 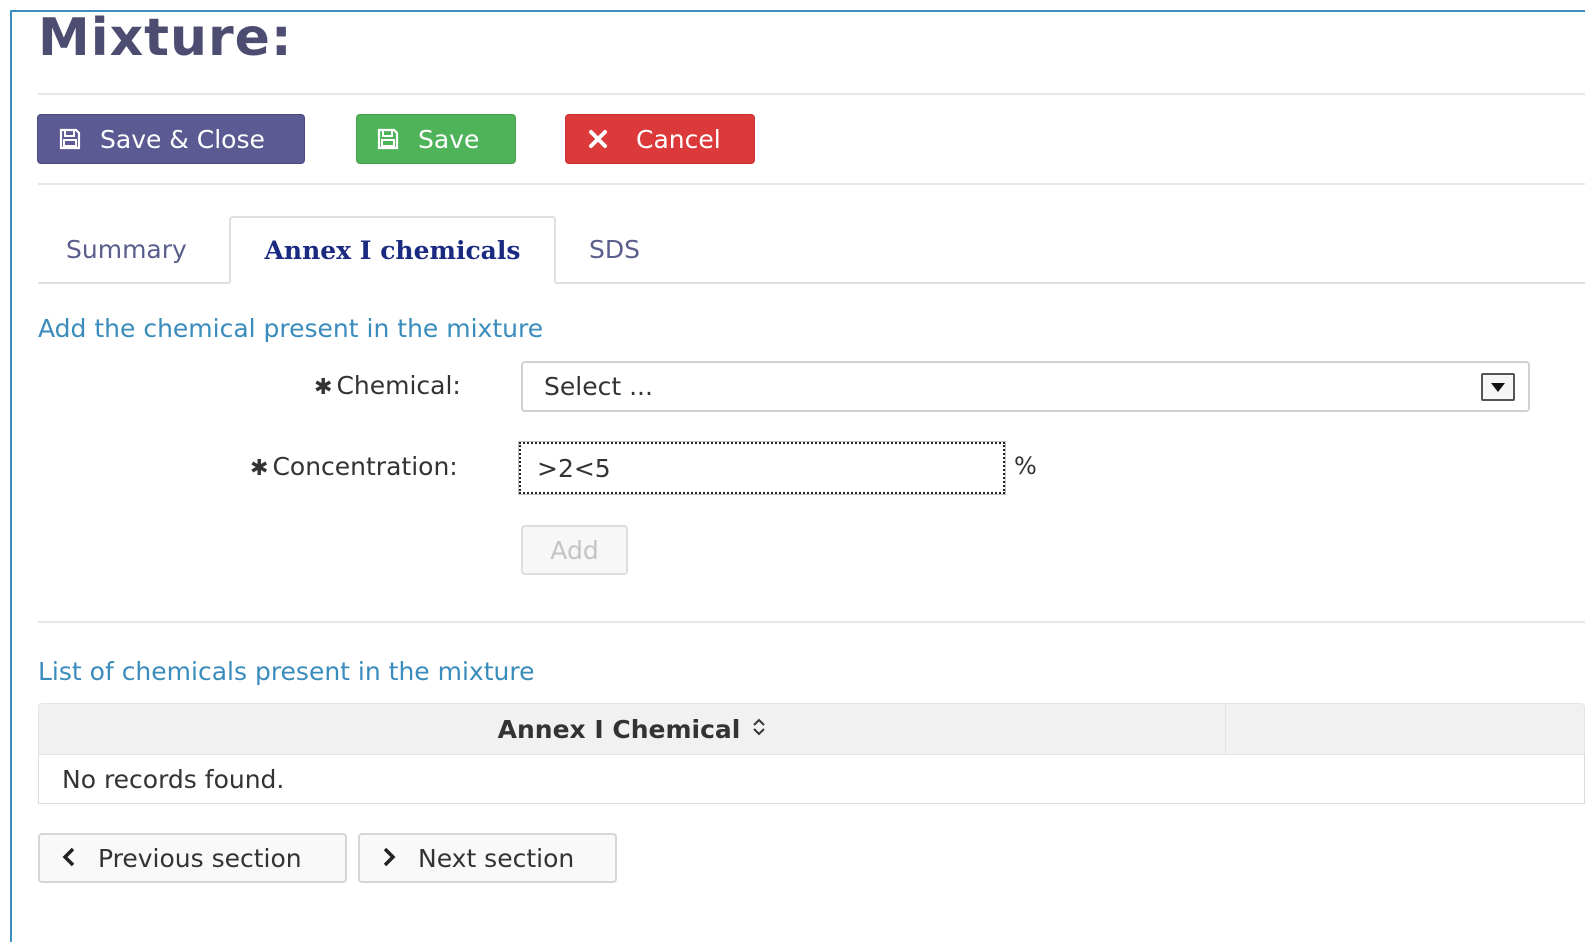 I want to click on tab-bar: Summary Annex I chemicals SDS, so click(x=811, y=250).